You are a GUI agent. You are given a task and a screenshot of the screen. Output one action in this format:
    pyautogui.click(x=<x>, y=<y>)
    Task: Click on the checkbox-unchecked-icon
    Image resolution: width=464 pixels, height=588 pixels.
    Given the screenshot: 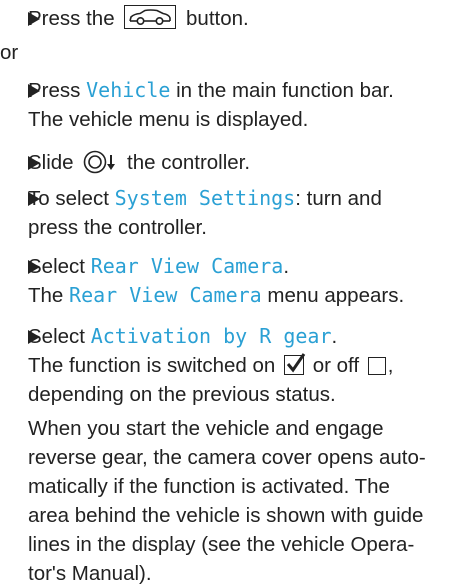 What is the action you would take?
    pyautogui.click(x=376, y=366)
    